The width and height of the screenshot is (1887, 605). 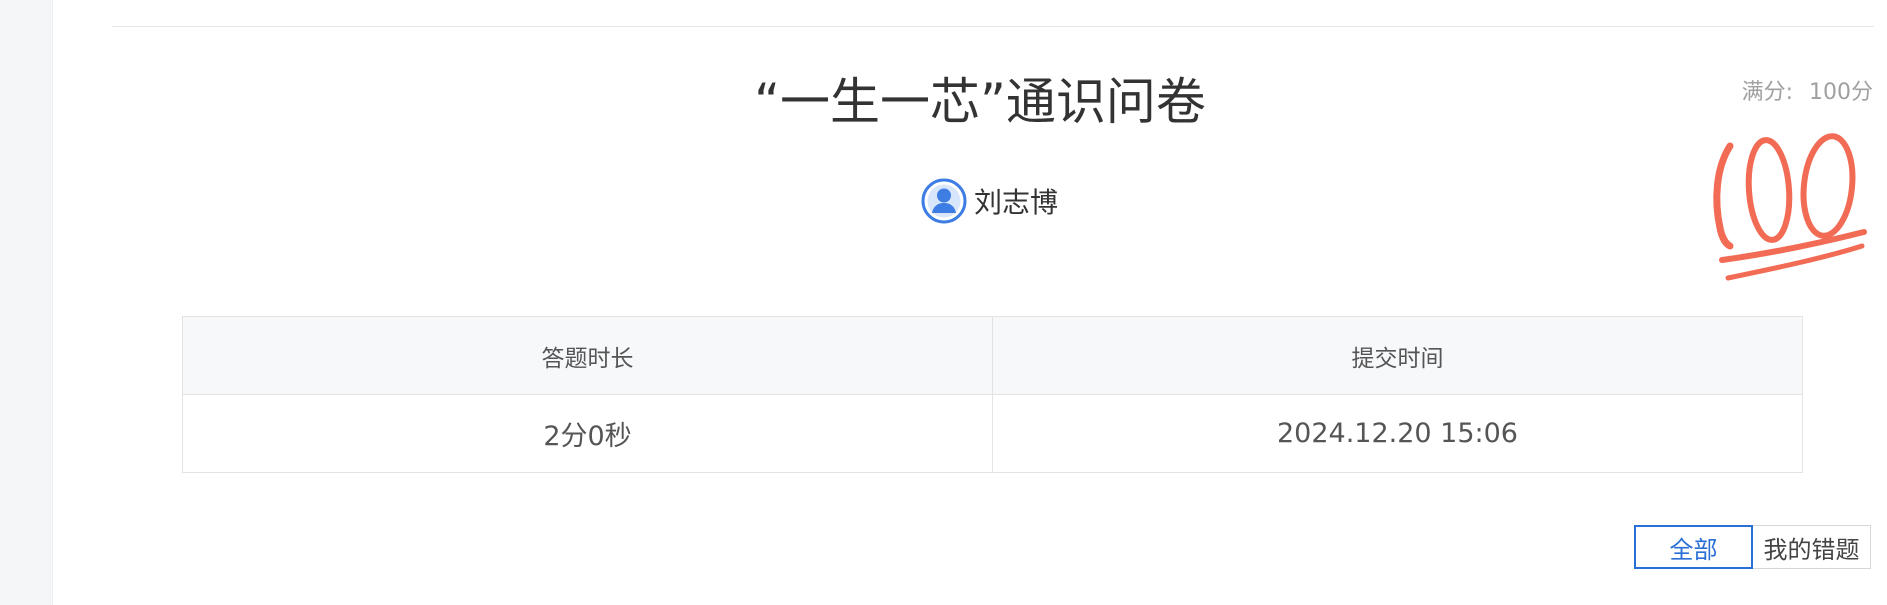 I want to click on submit-time-value: 2024.12.20 15:06, so click(x=1397, y=433).